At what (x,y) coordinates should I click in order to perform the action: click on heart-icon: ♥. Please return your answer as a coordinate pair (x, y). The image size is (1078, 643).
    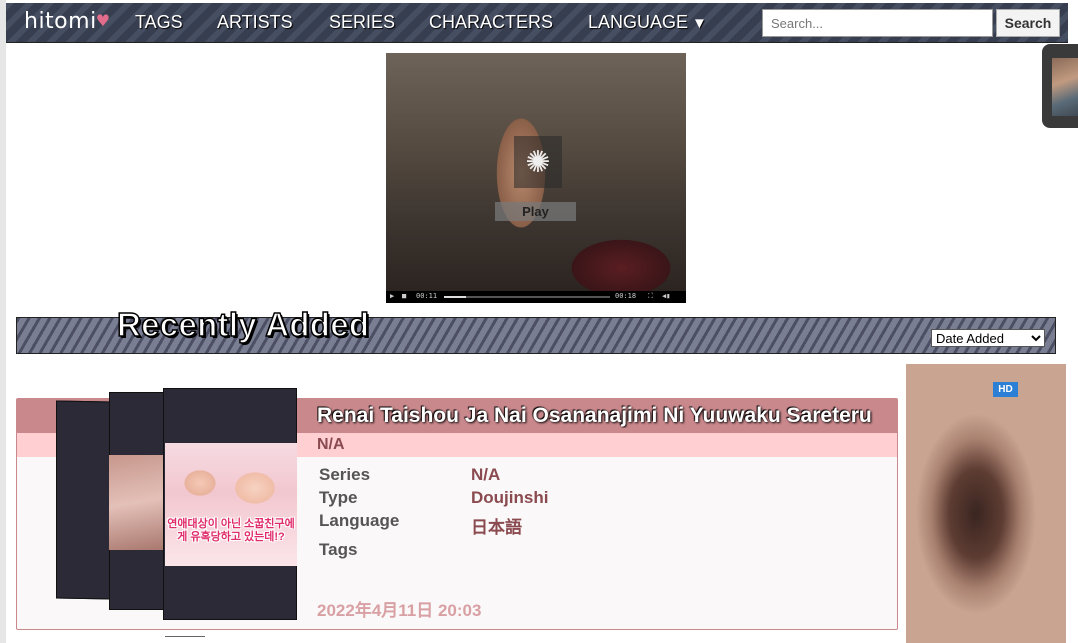
    Looking at the image, I should click on (103, 20).